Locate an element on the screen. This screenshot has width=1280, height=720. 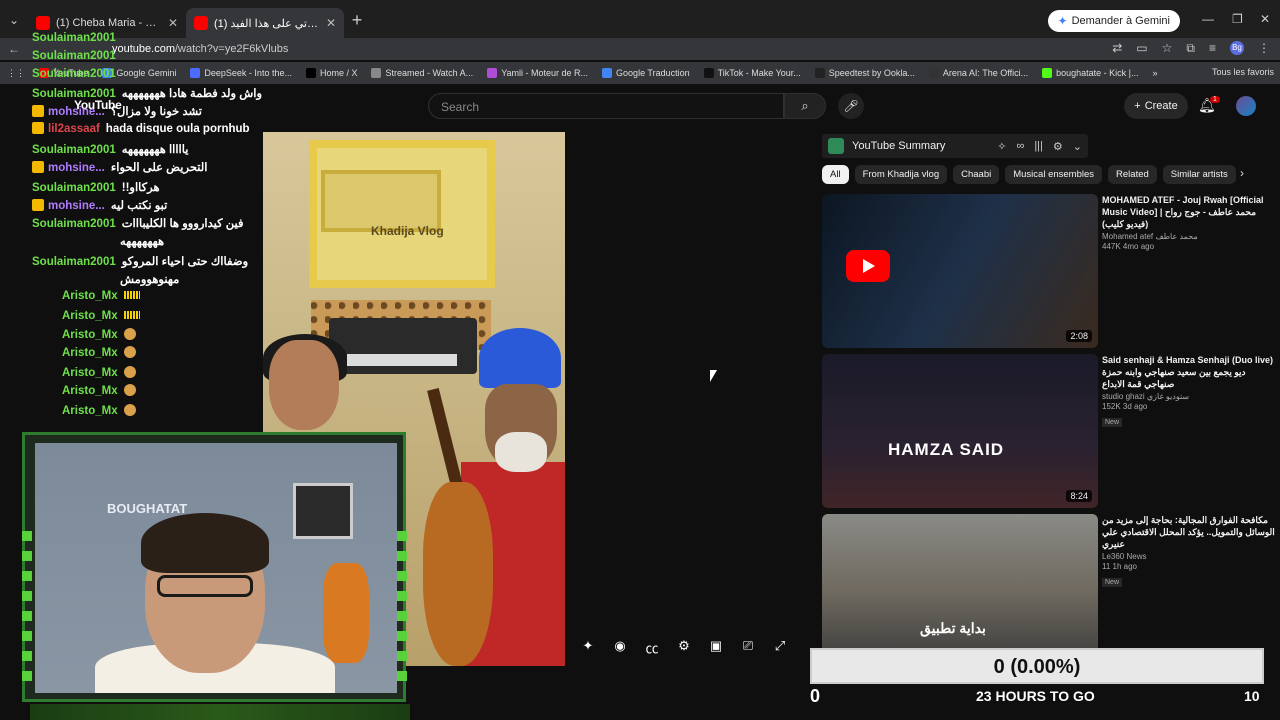
sparkle-icon: ✧ is located at coordinates (1001, 146).